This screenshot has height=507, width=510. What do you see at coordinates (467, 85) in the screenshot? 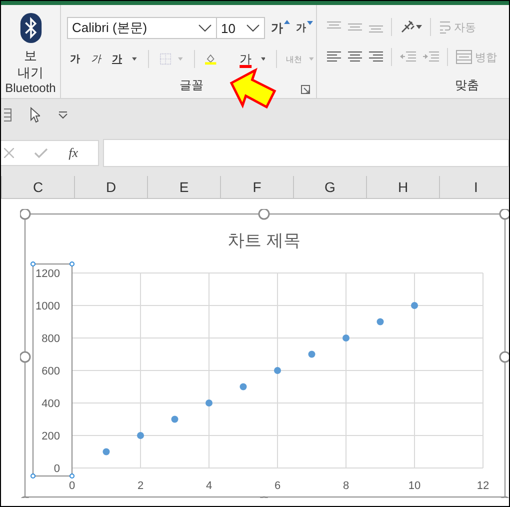
I see `group-label: 맞춤` at bounding box center [467, 85].